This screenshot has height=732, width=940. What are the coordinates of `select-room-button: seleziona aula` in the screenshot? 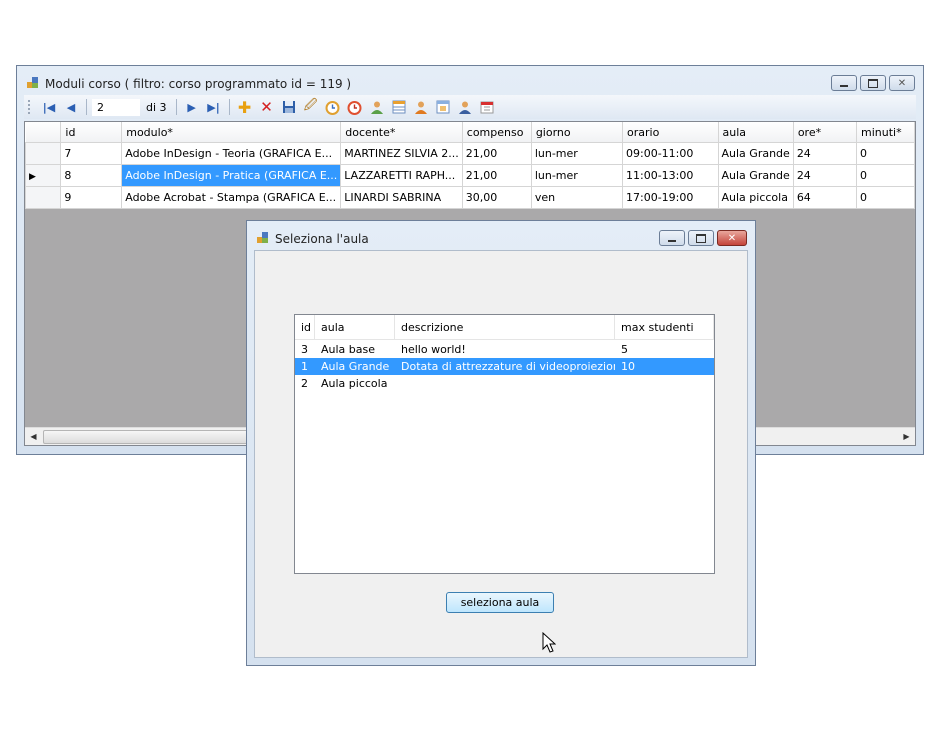 It's located at (500, 602).